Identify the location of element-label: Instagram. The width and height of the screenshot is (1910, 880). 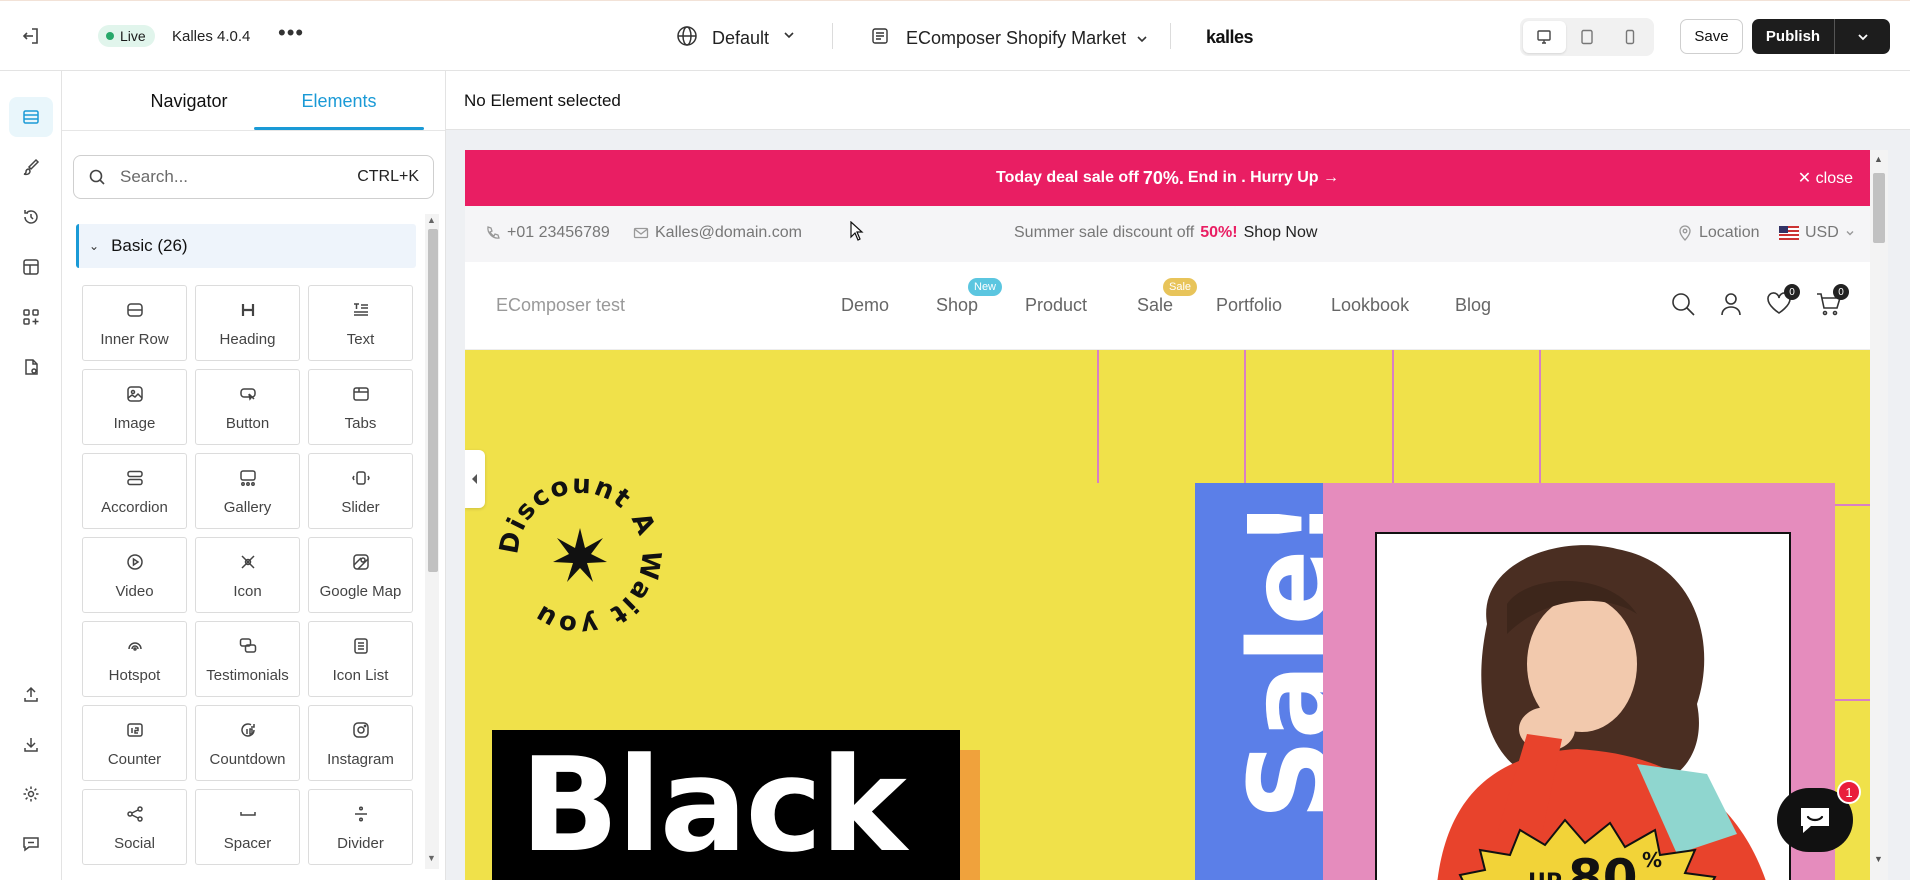
(360, 759).